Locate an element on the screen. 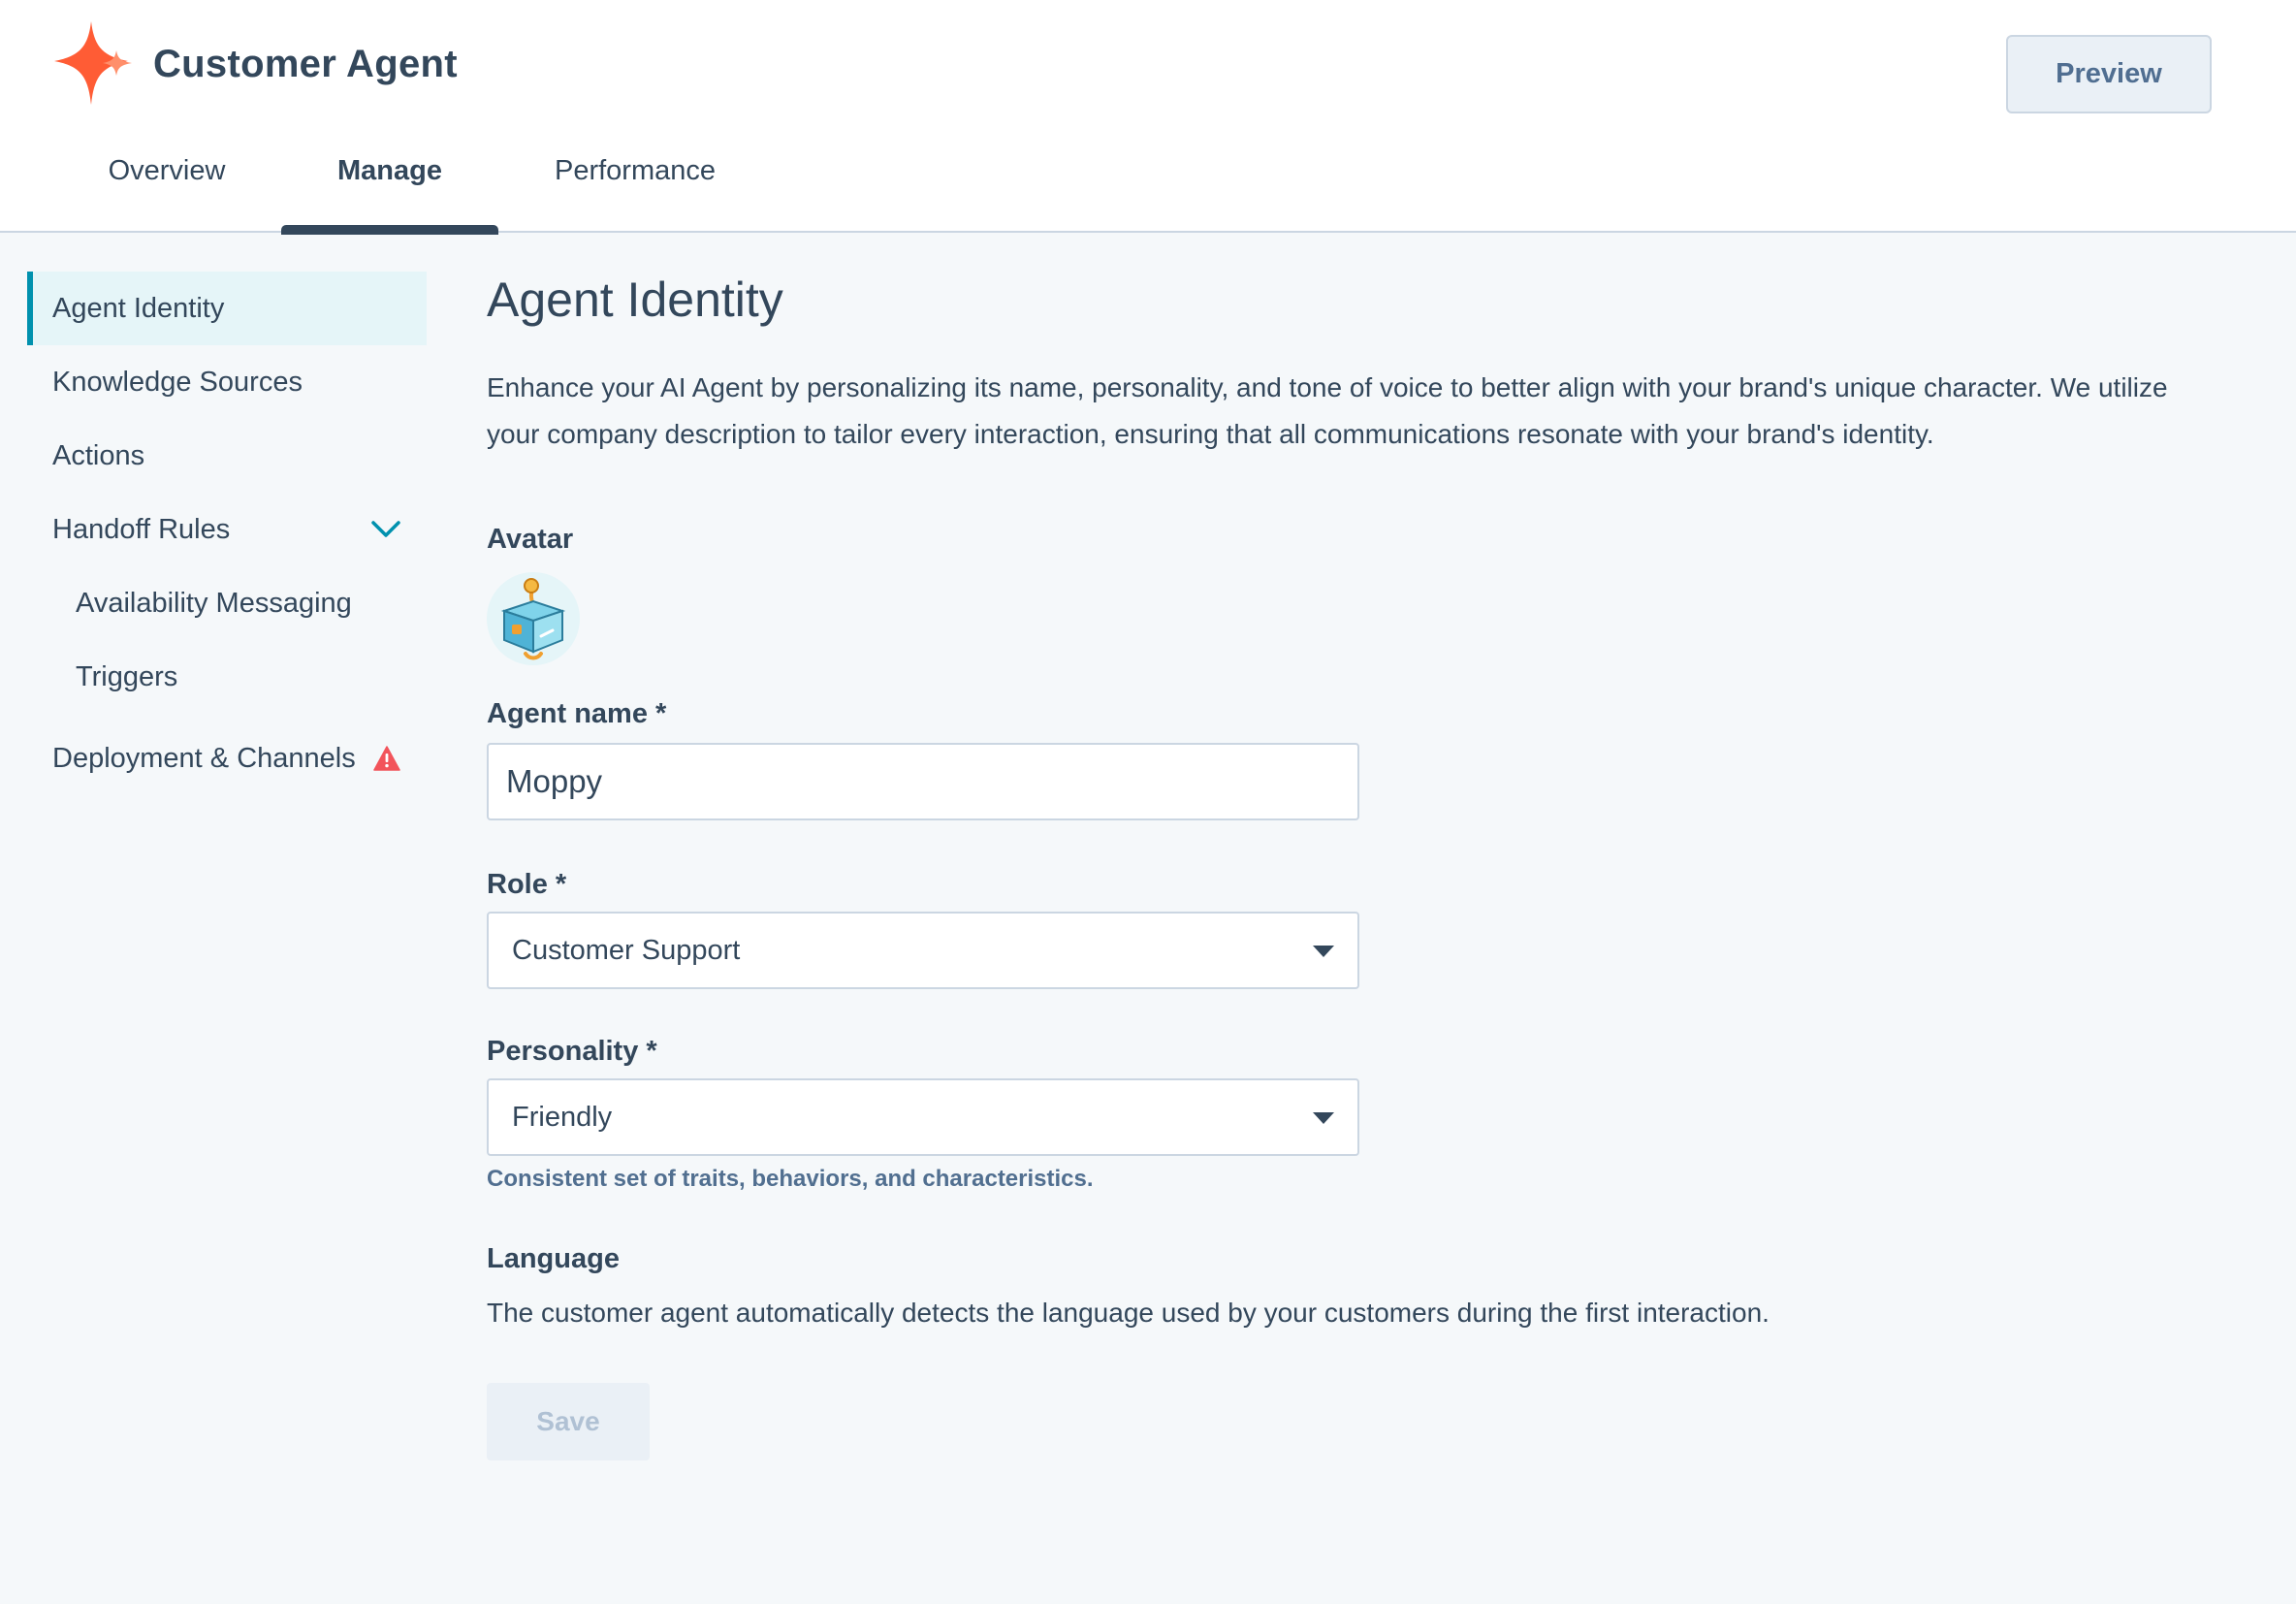 The width and height of the screenshot is (2296, 1604). chevron-down-icon is located at coordinates (385, 529).